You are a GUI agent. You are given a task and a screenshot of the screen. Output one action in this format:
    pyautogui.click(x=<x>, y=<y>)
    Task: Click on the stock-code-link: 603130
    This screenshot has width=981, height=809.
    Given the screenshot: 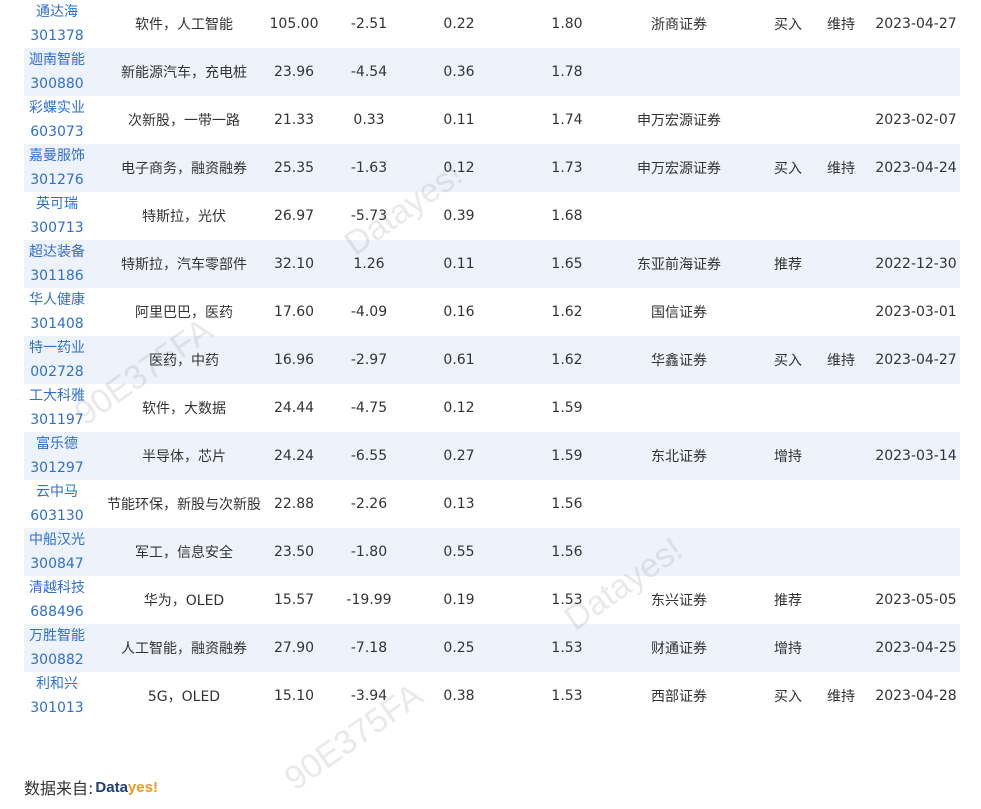 What is the action you would take?
    pyautogui.click(x=56, y=516)
    